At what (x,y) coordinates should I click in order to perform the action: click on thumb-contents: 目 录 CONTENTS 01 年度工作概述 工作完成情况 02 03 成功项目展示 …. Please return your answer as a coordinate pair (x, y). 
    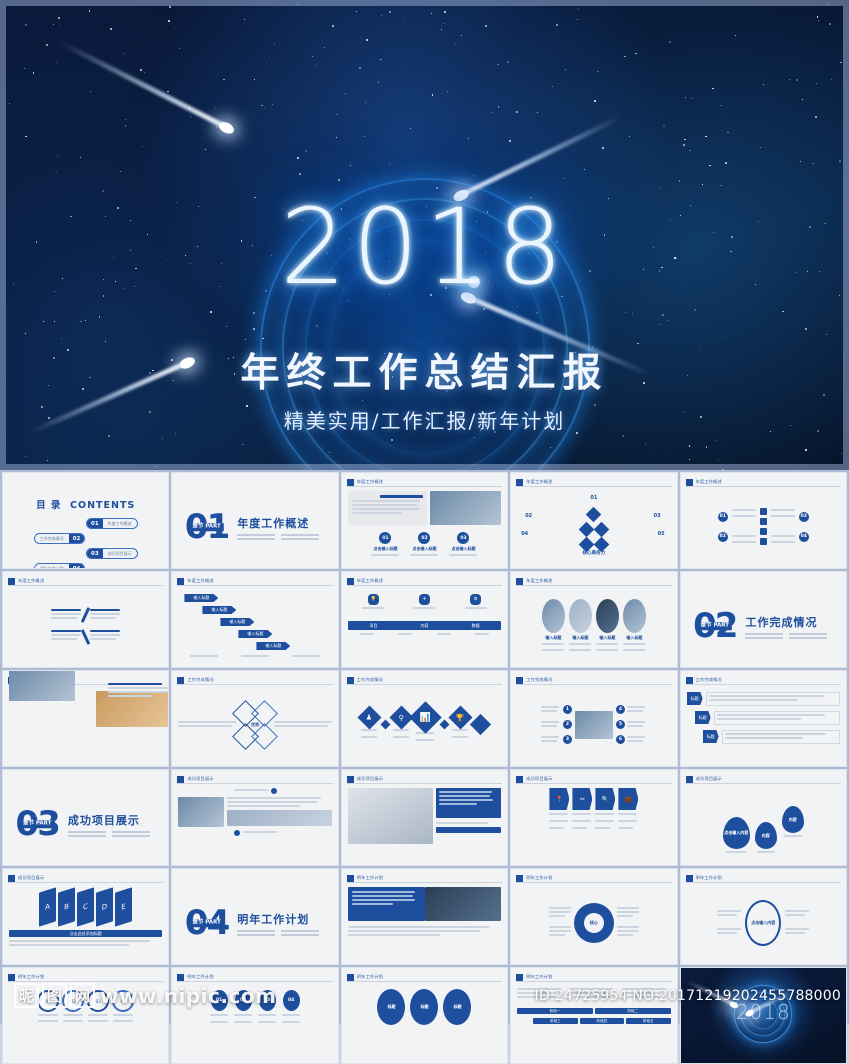
    Looking at the image, I should click on (86, 520).